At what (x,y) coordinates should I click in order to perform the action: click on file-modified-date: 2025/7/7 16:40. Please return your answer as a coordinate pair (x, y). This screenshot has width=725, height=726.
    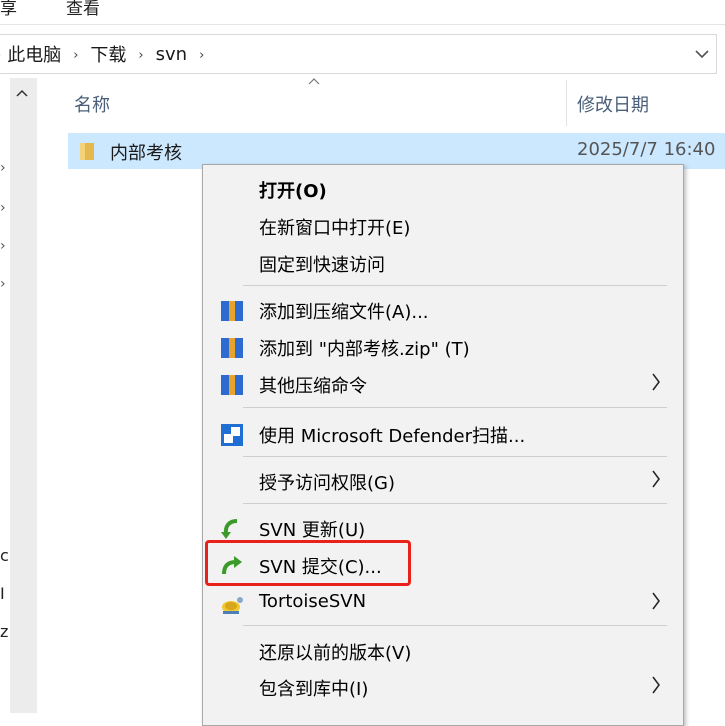
    Looking at the image, I should click on (646, 149).